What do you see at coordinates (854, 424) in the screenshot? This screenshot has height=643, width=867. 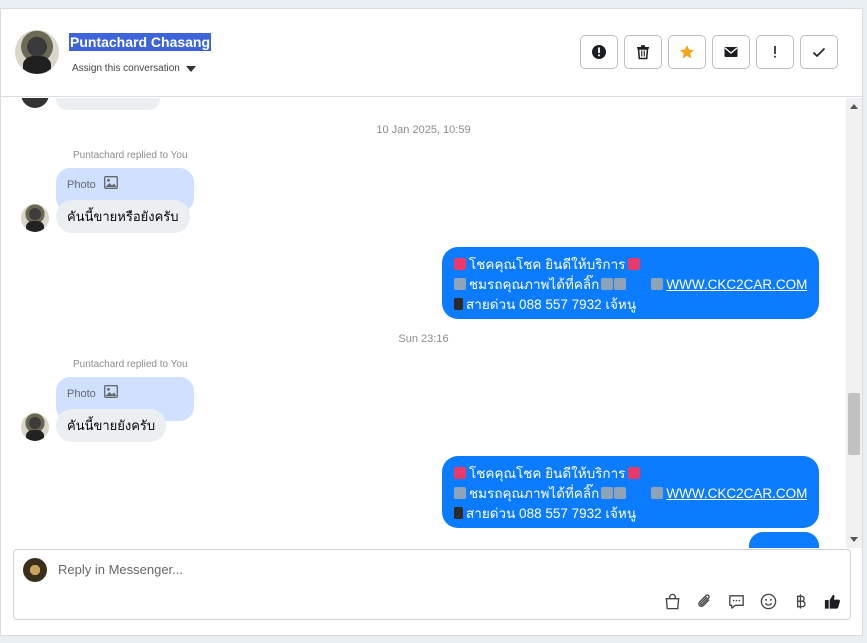 I see `scrollbar-thumb` at bounding box center [854, 424].